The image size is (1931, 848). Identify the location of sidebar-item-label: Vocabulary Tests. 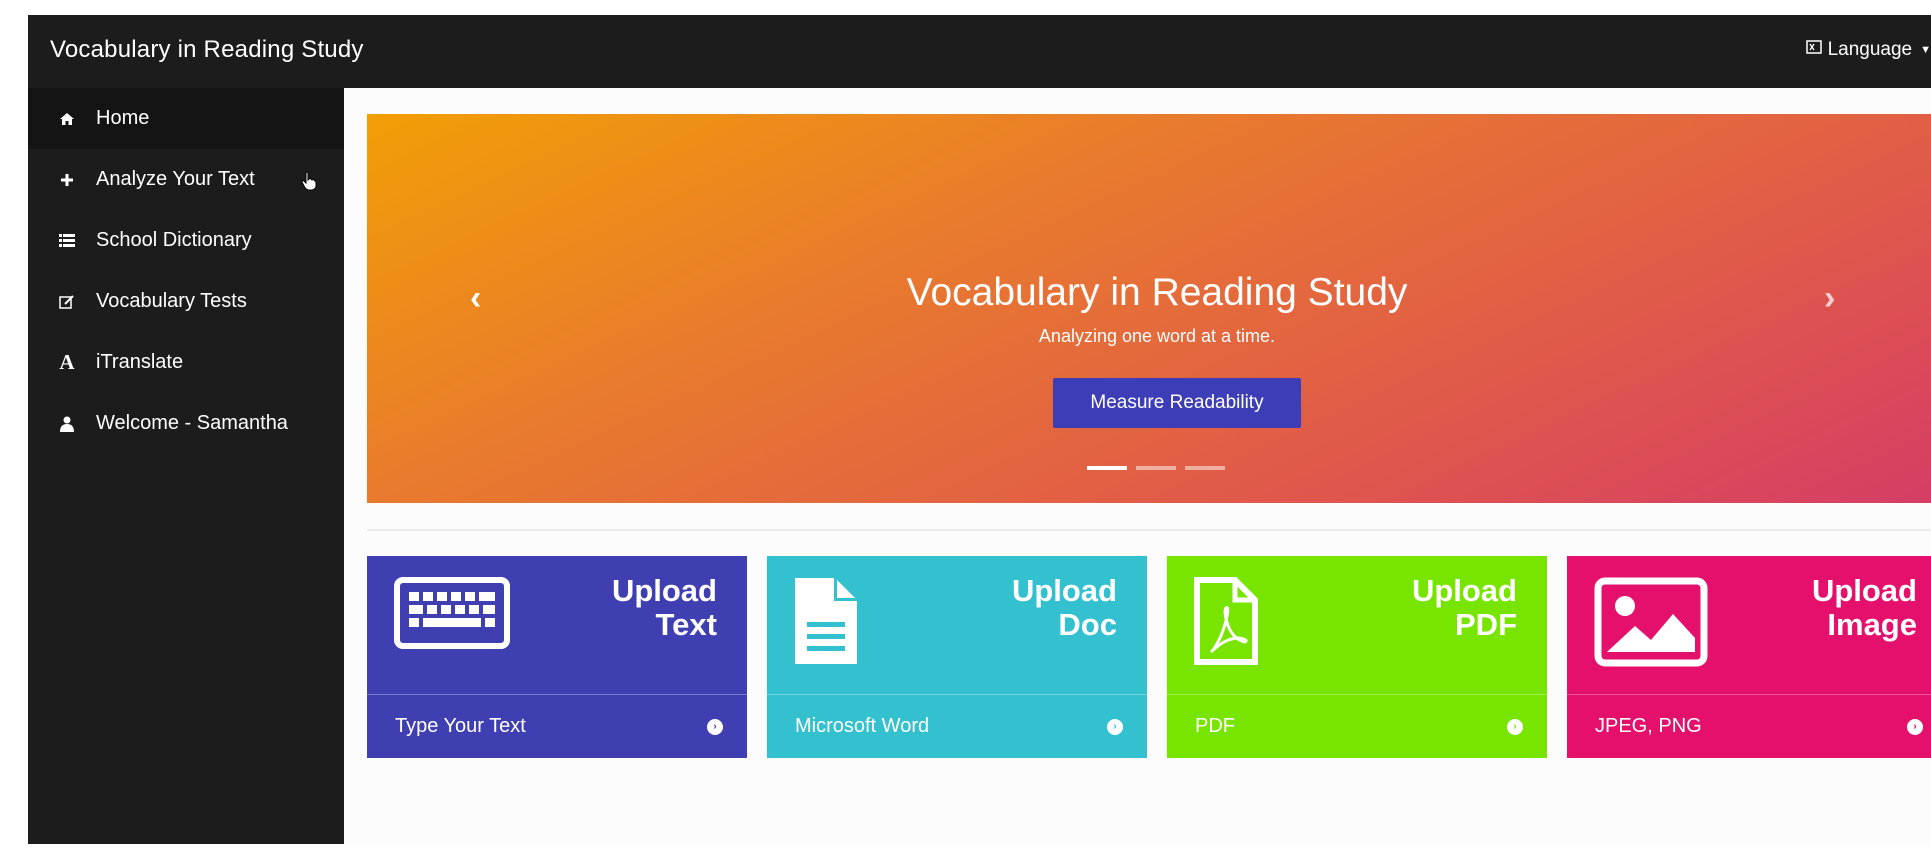
(171, 301).